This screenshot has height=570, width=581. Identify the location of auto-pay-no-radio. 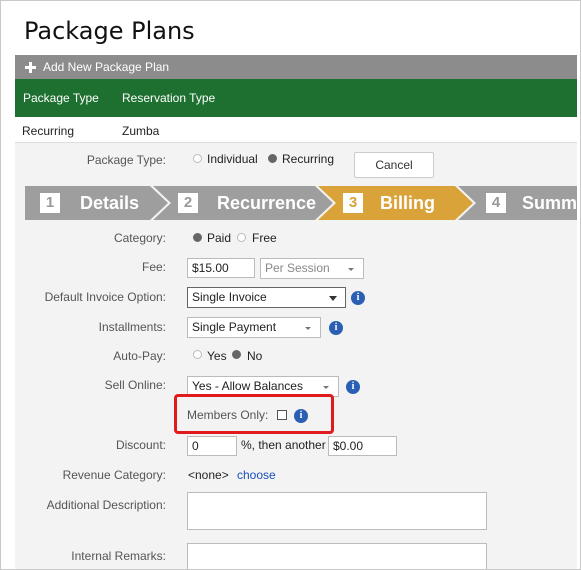
(236, 354).